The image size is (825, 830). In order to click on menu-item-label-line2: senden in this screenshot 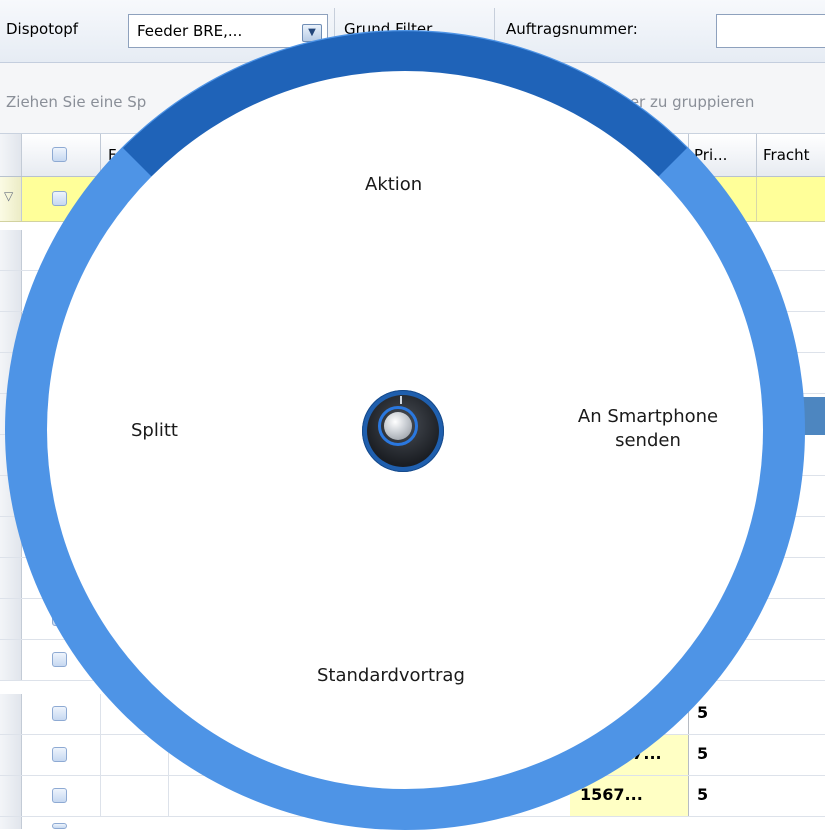, I will do `click(648, 440)`.